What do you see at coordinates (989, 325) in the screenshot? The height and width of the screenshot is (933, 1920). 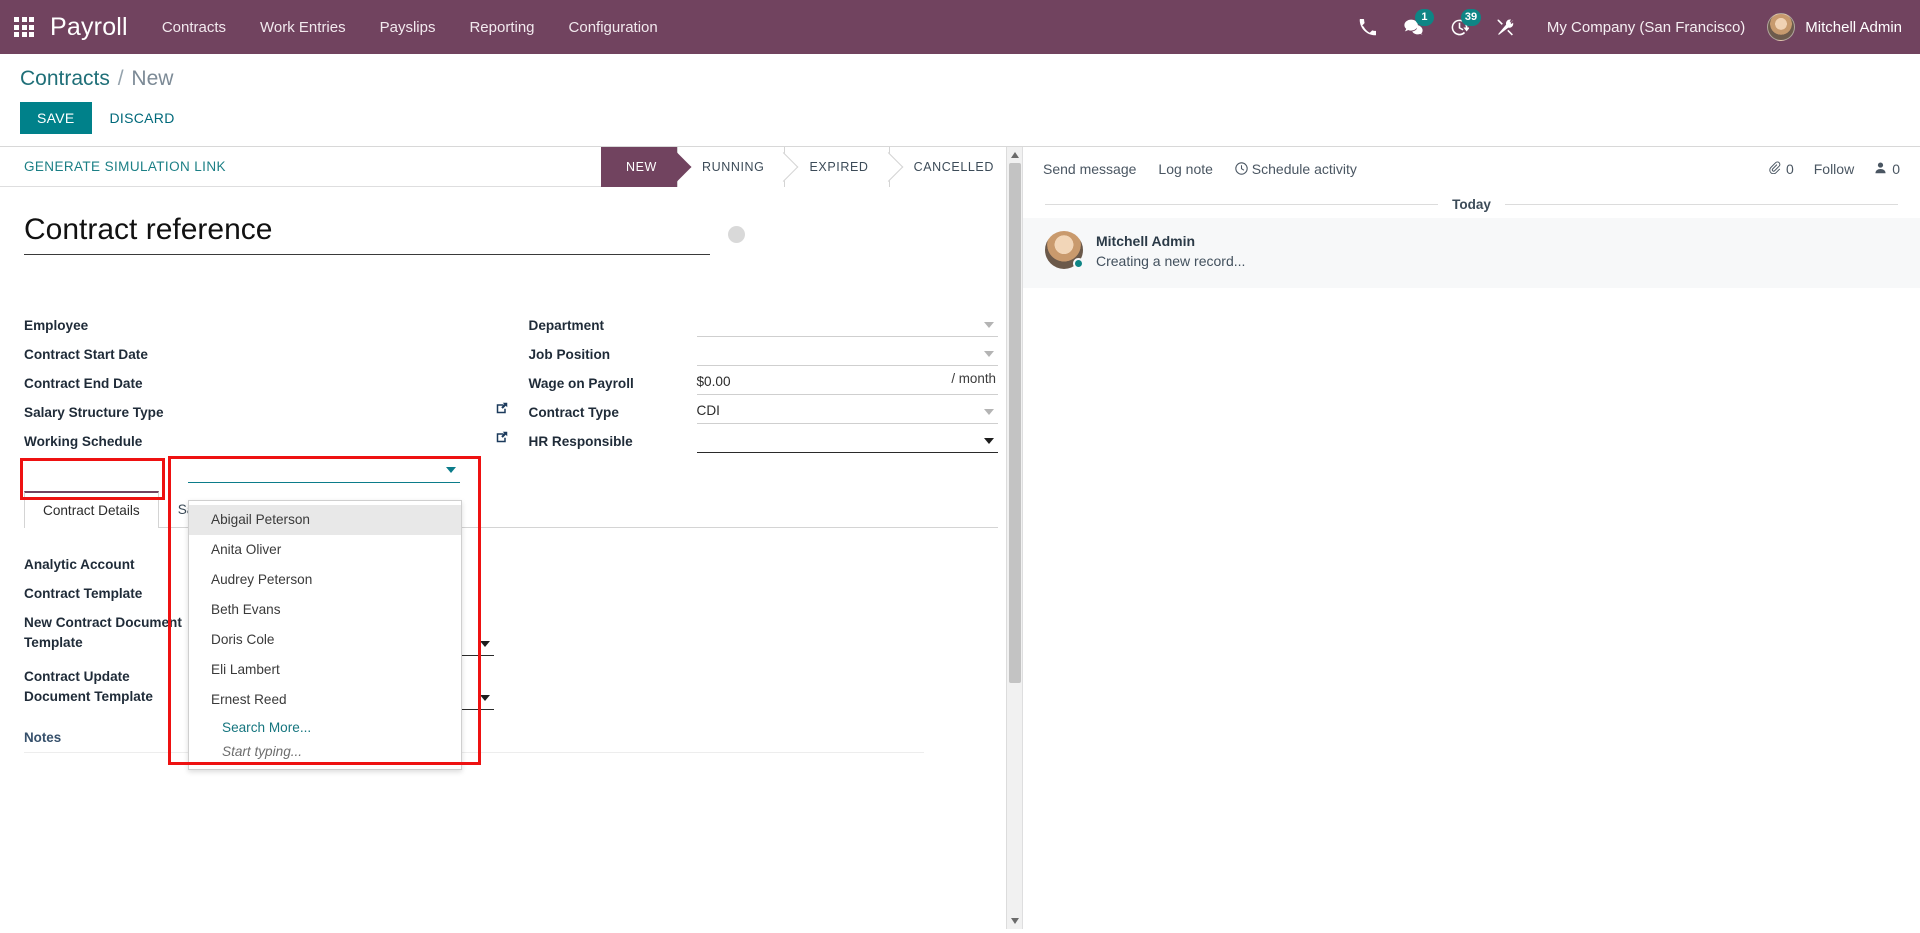 I see `chevron-down-icon-department` at bounding box center [989, 325].